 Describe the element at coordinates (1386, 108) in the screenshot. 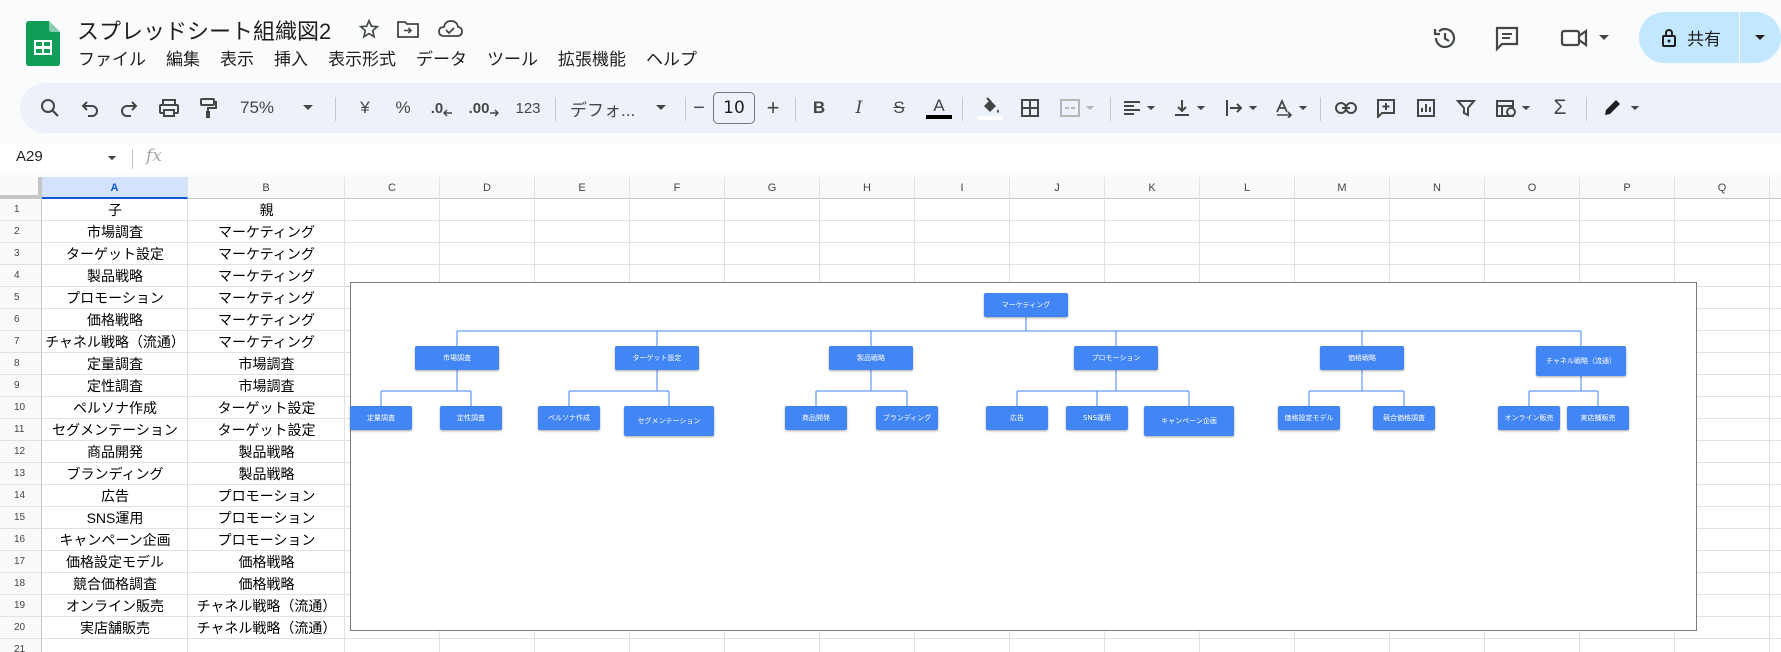

I see `insert-comment-icon` at that location.